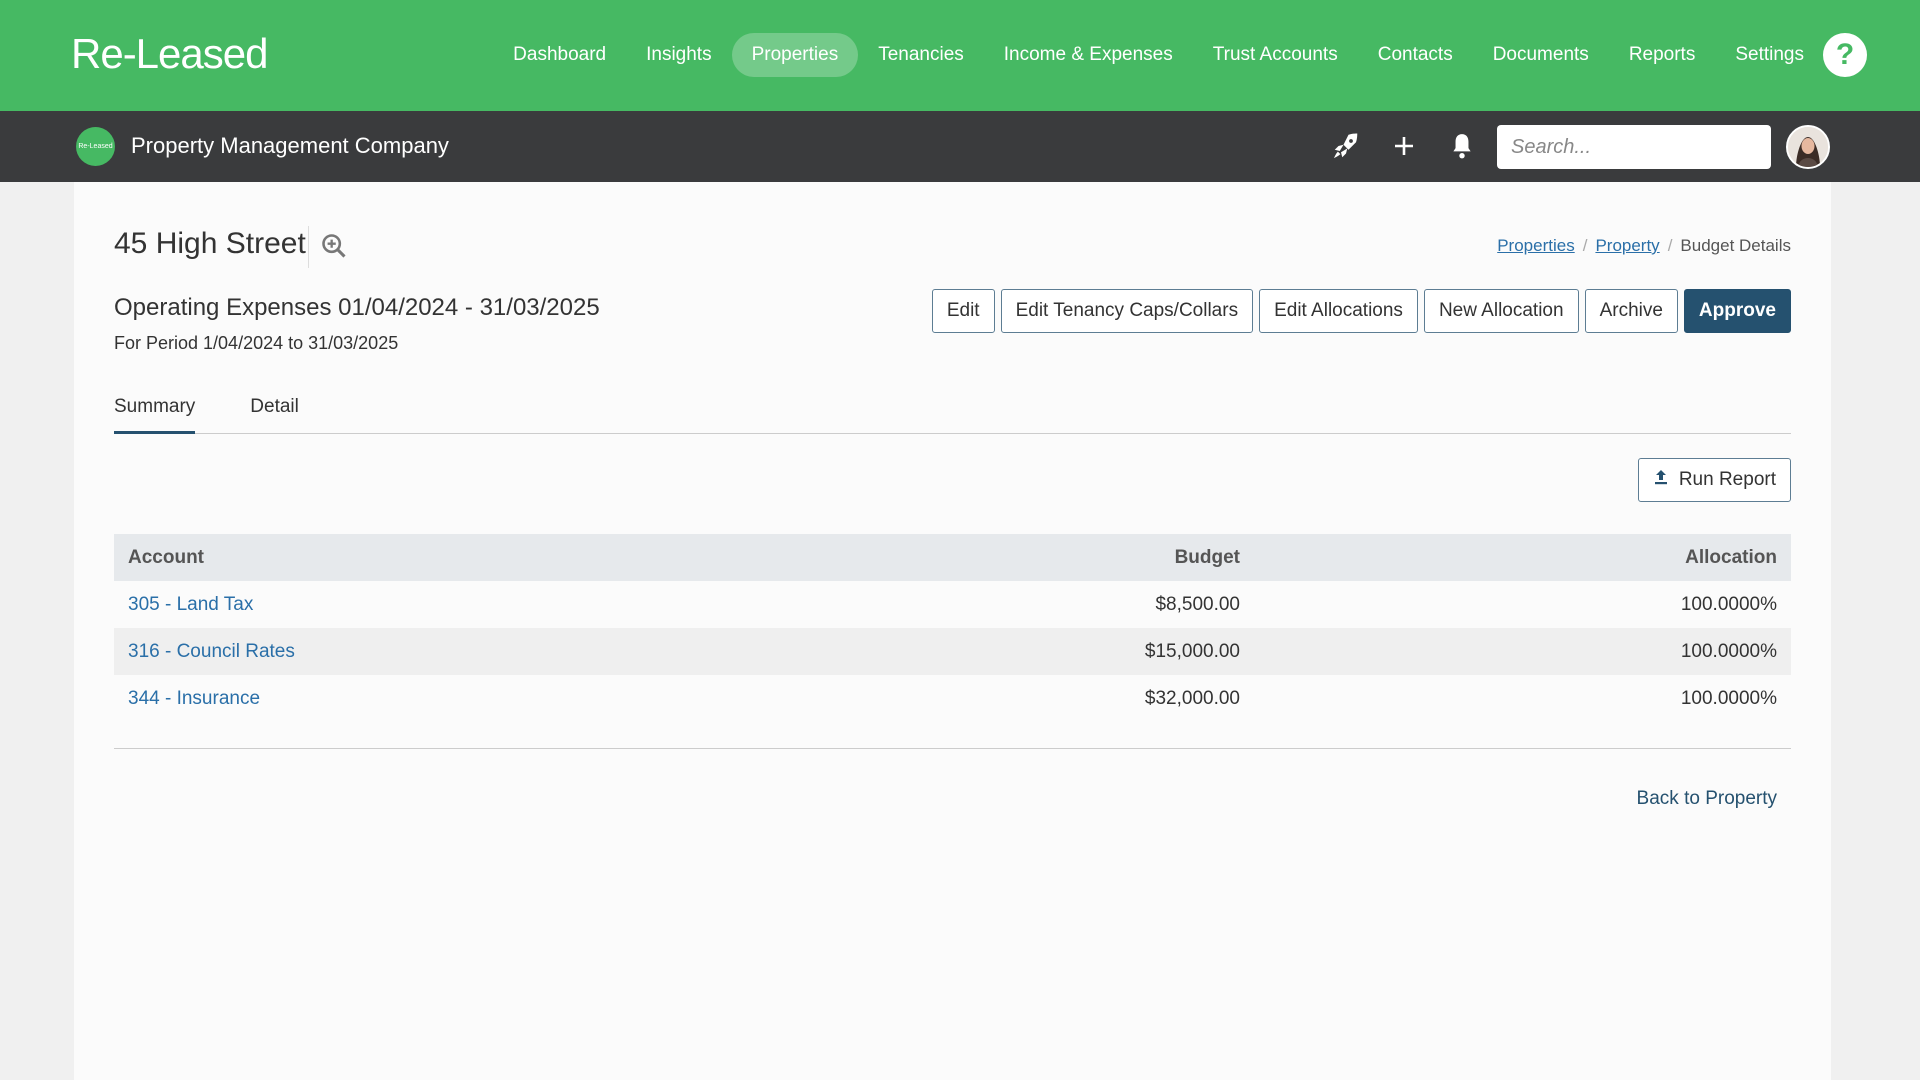  What do you see at coordinates (1662, 55) in the screenshot?
I see `nav-reports: Reports` at bounding box center [1662, 55].